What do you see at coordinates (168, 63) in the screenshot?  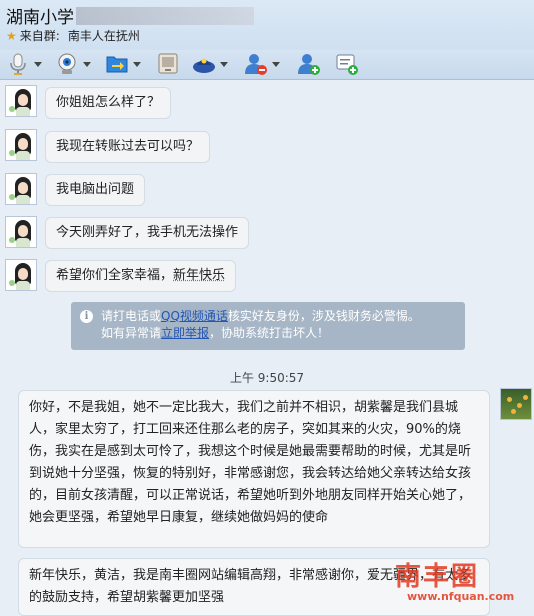 I see `remote-desktop-icon` at bounding box center [168, 63].